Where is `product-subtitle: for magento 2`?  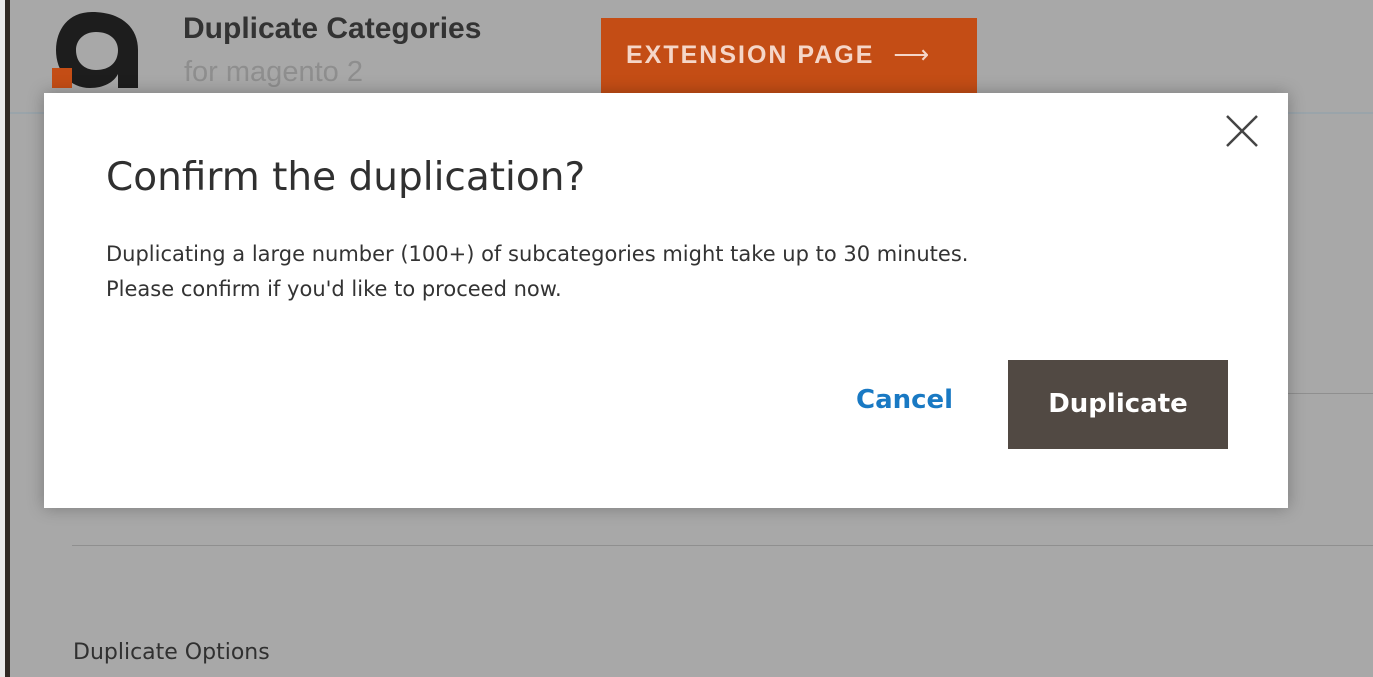
product-subtitle: for magento 2 is located at coordinates (273, 72).